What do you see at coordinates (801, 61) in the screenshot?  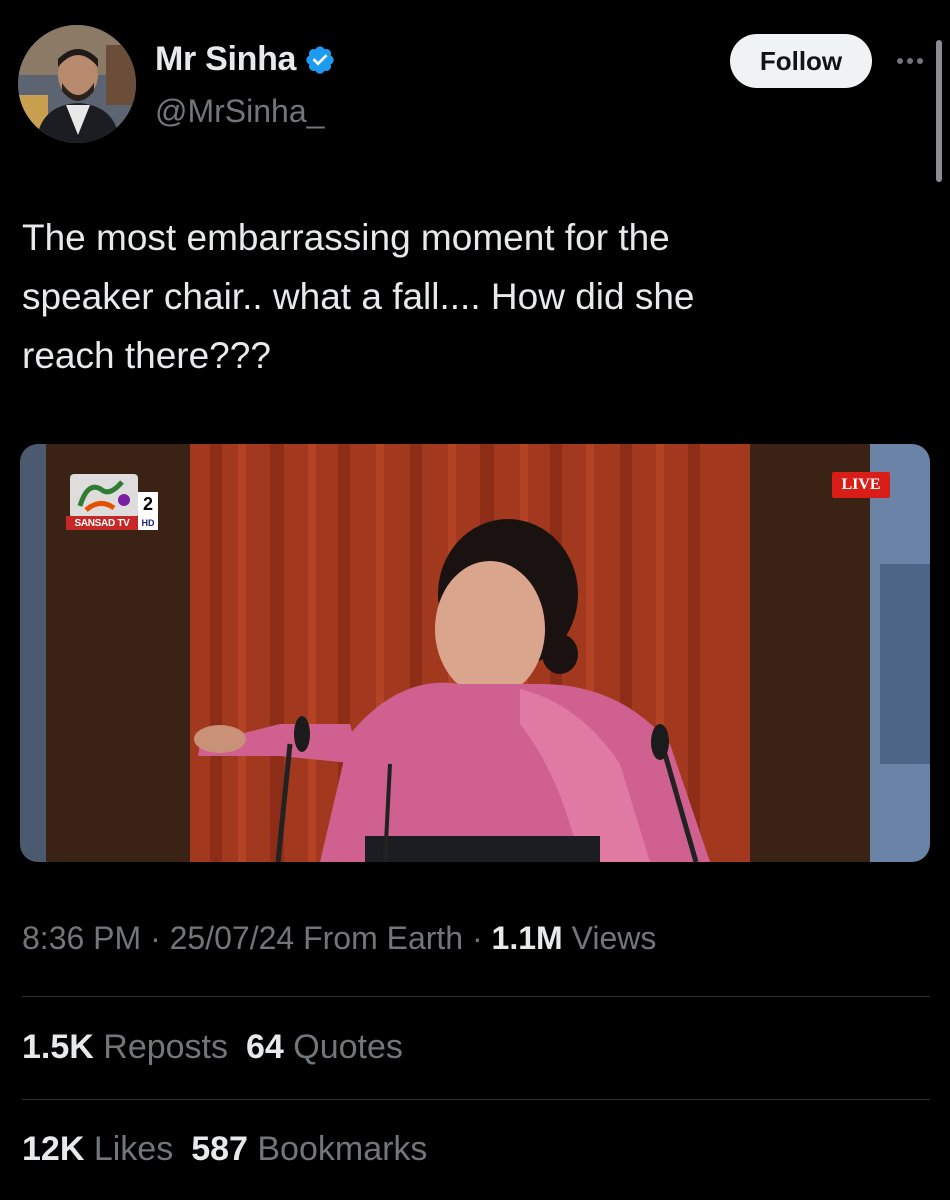 I see `follow-button: Follow` at bounding box center [801, 61].